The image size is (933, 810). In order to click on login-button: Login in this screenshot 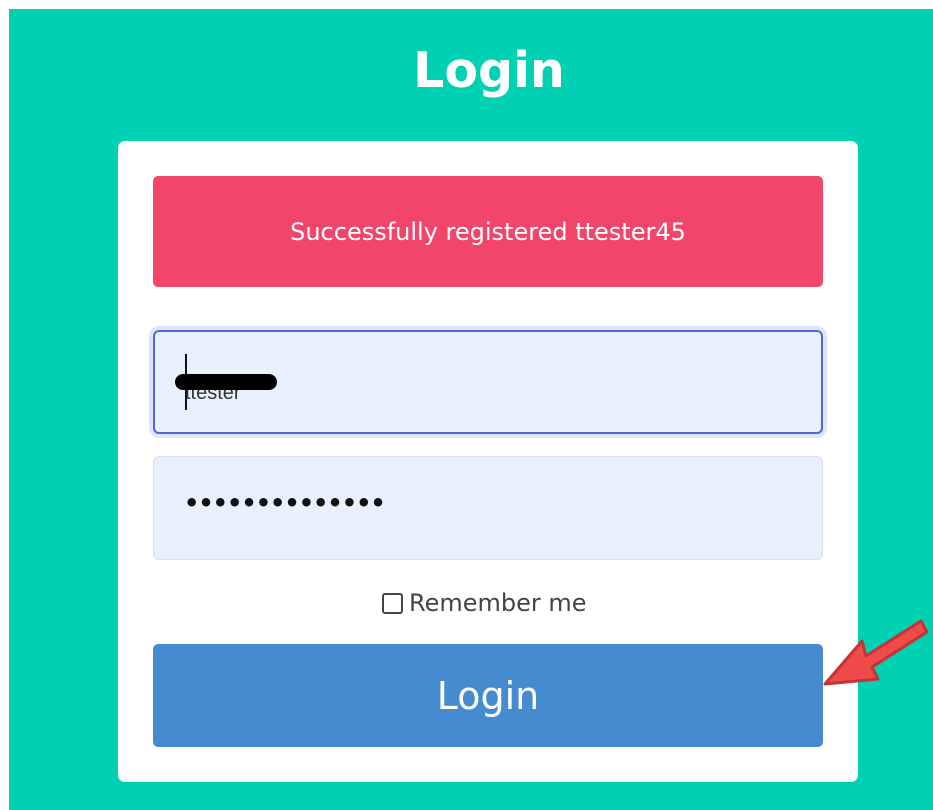, I will do `click(488, 695)`.